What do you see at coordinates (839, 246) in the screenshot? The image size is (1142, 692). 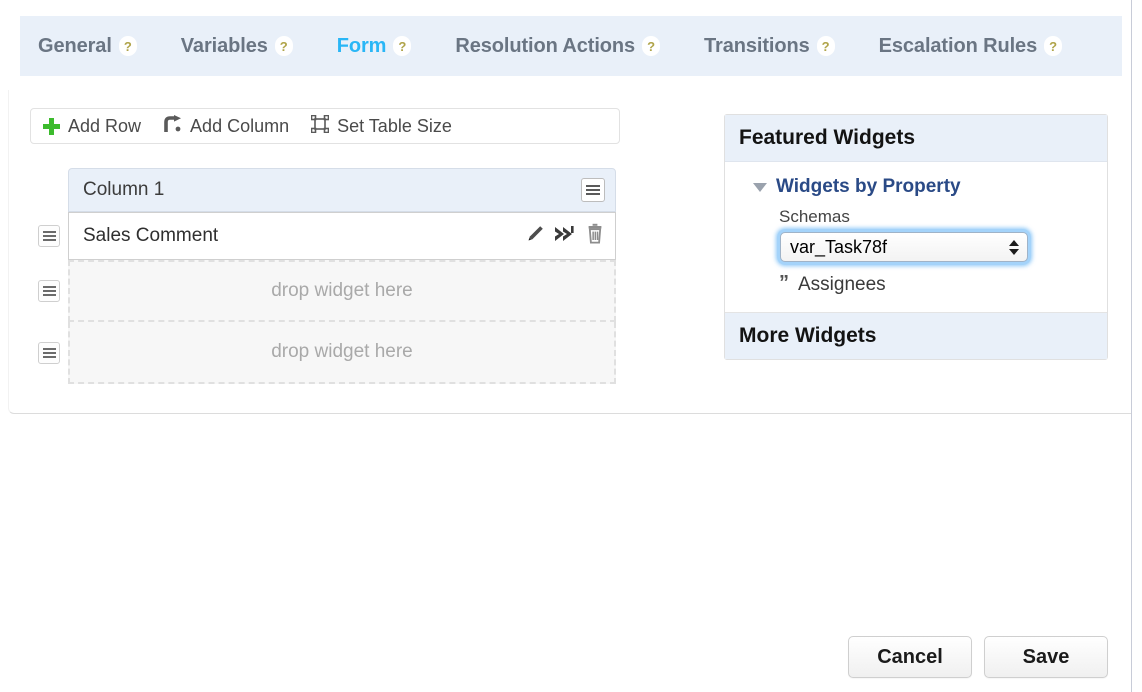 I see `schemas-select-value: var_Task78f` at bounding box center [839, 246].